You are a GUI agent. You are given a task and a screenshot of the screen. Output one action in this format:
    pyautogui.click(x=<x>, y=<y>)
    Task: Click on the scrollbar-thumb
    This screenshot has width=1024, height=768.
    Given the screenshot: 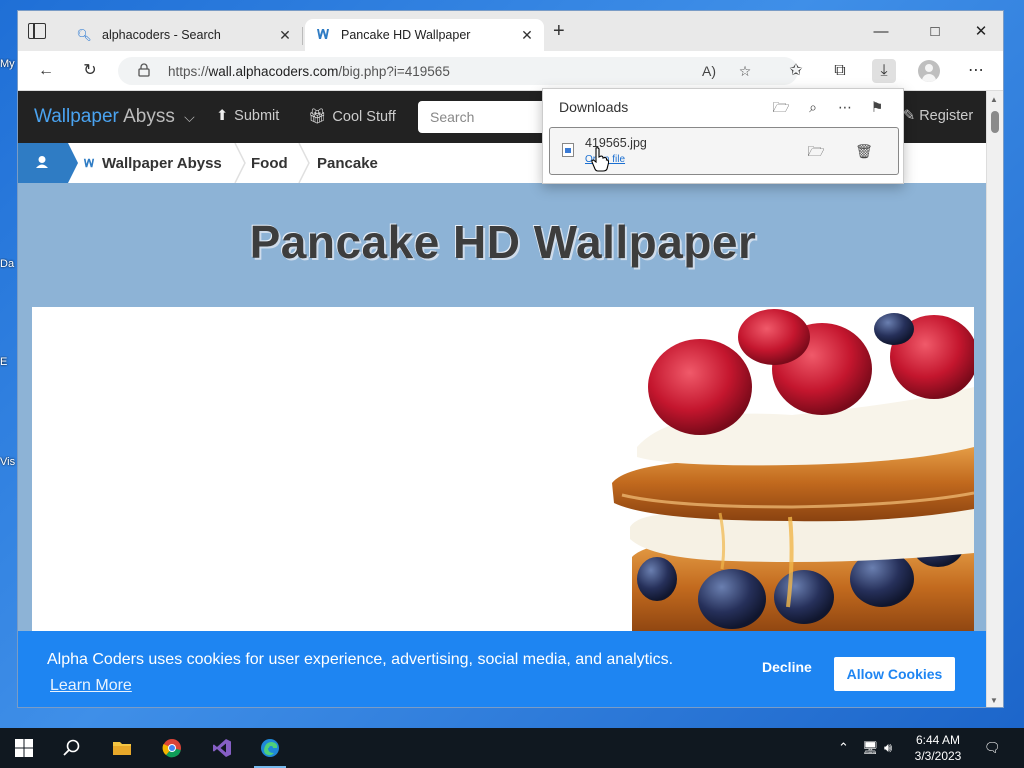 What is the action you would take?
    pyautogui.click(x=995, y=122)
    